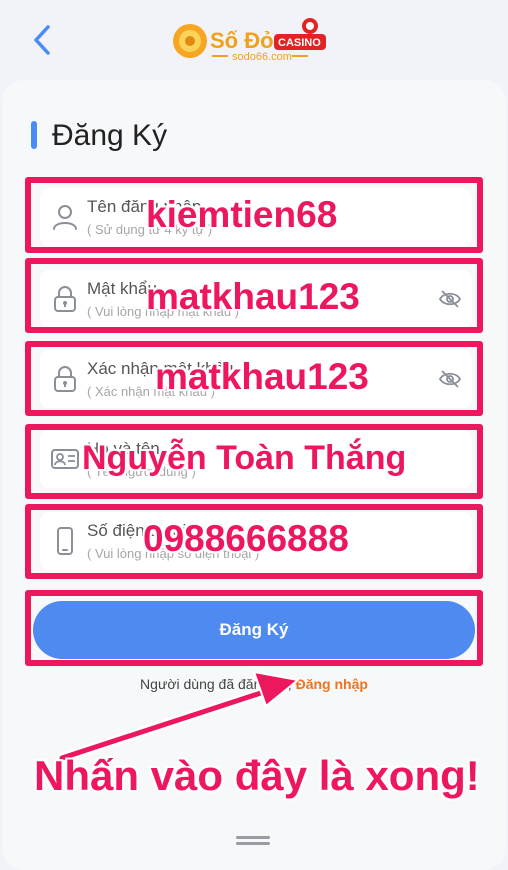 This screenshot has height=870, width=508. What do you see at coordinates (244, 458) in the screenshot?
I see `full-name-value: Nguyễn Toàn Thắng` at bounding box center [244, 458].